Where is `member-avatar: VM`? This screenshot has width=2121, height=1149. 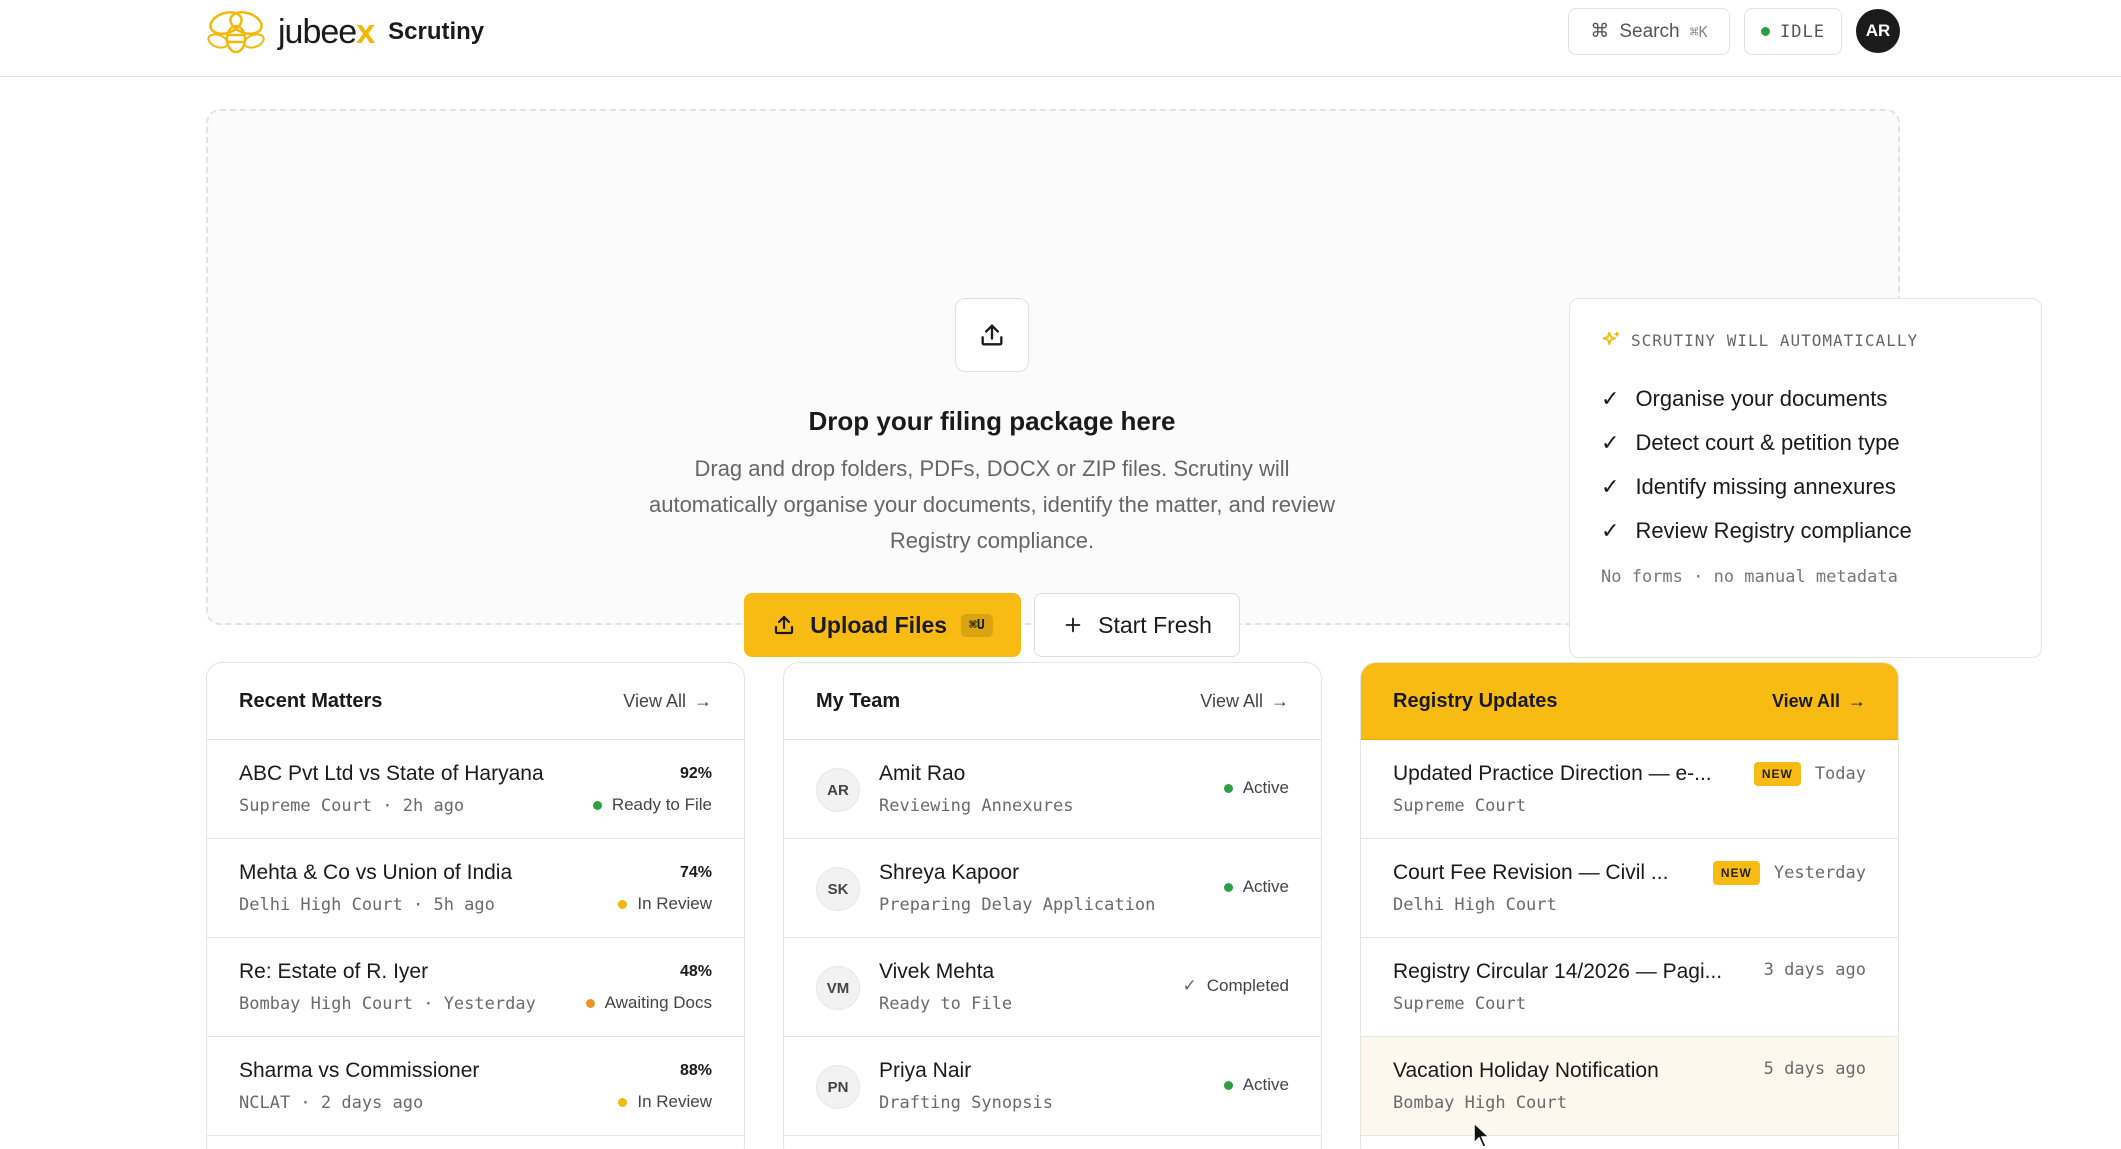 member-avatar: VM is located at coordinates (838, 988).